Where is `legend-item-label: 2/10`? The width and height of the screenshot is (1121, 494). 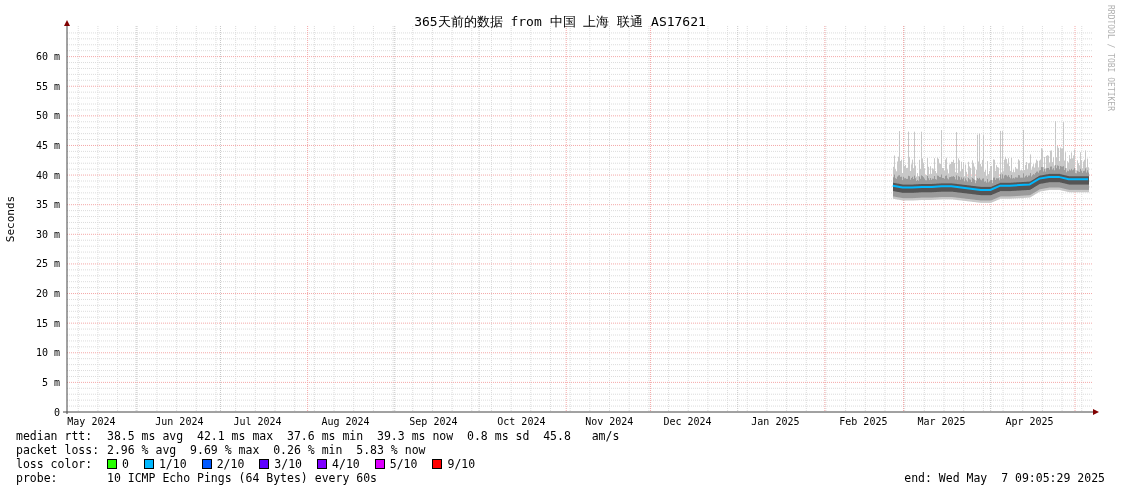
legend-item-label: 2/10 is located at coordinates (230, 464).